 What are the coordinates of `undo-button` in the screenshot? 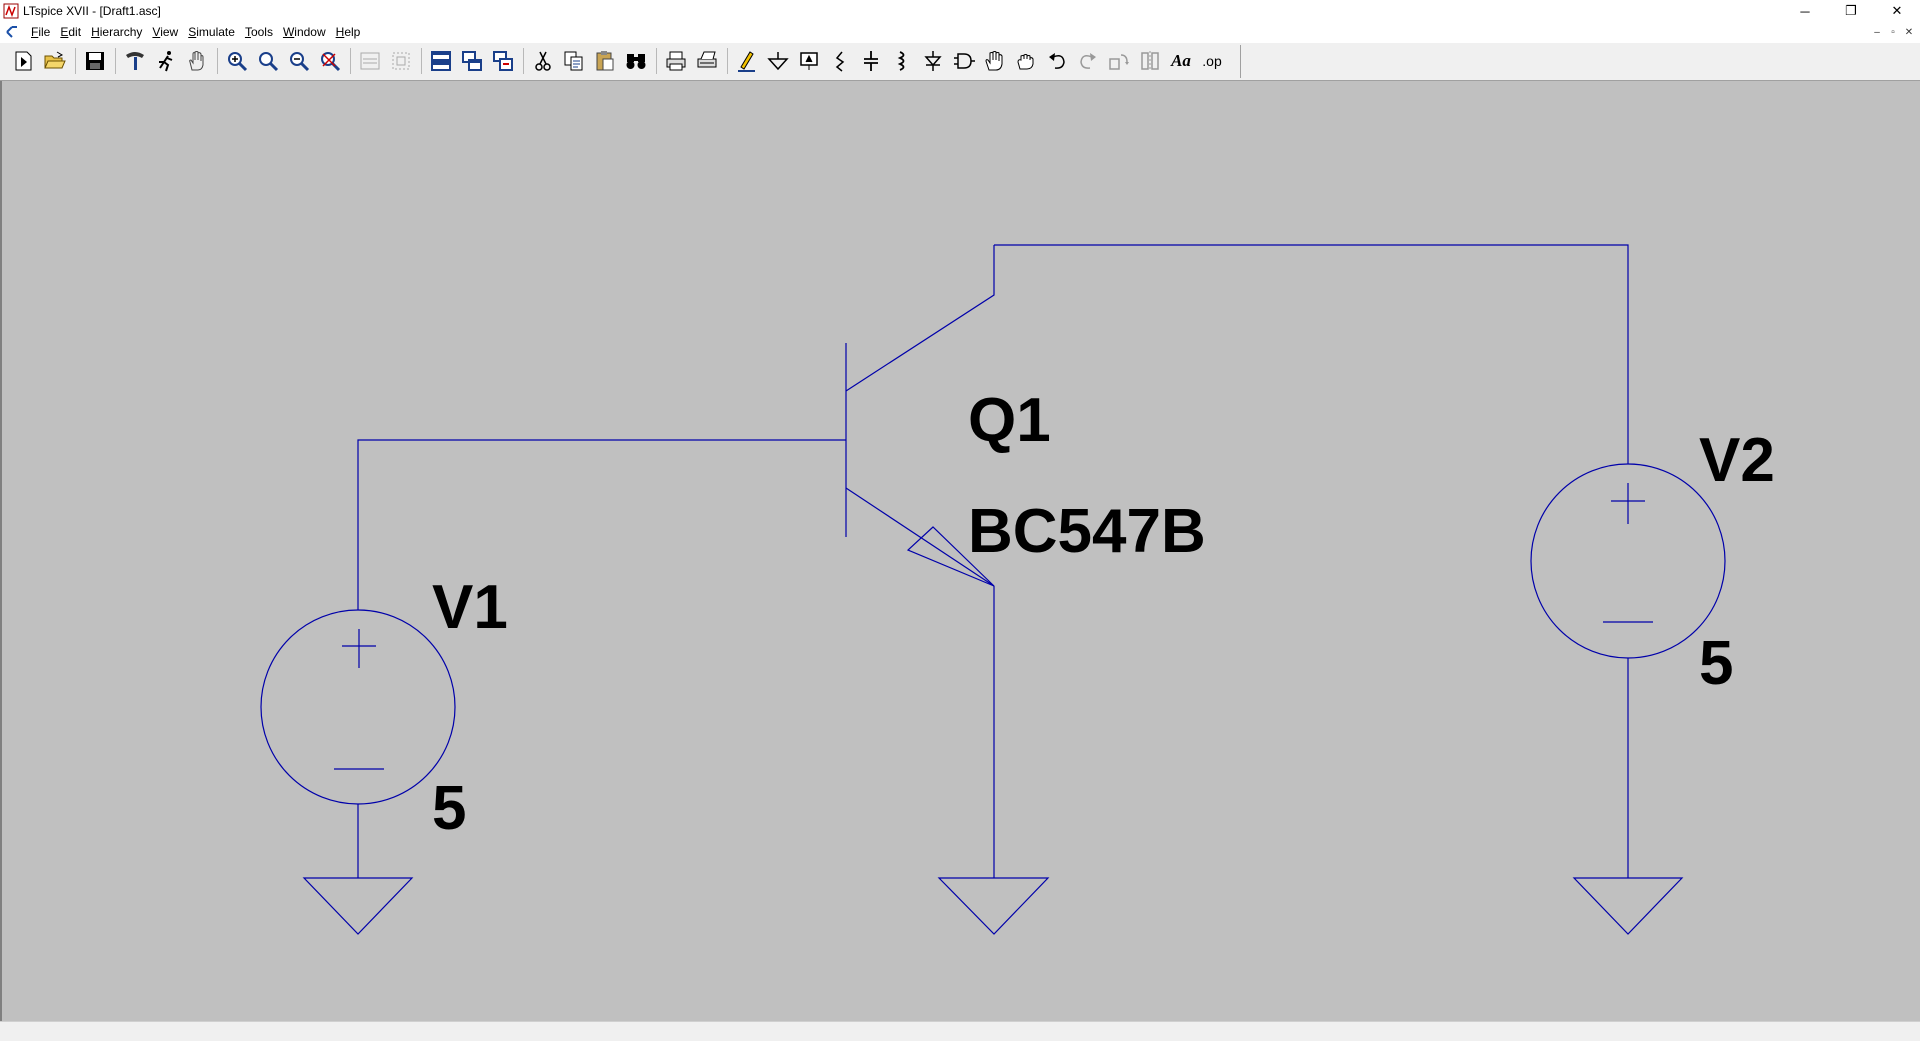 It's located at (1057, 61).